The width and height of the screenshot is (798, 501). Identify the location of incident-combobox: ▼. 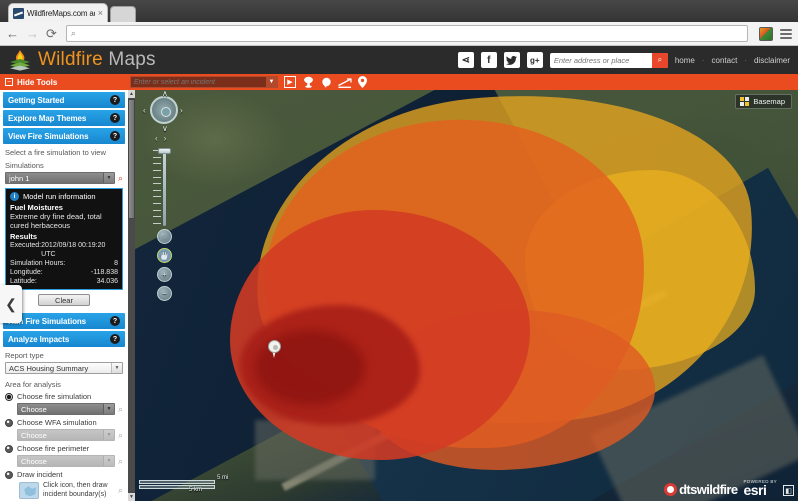
(204, 82).